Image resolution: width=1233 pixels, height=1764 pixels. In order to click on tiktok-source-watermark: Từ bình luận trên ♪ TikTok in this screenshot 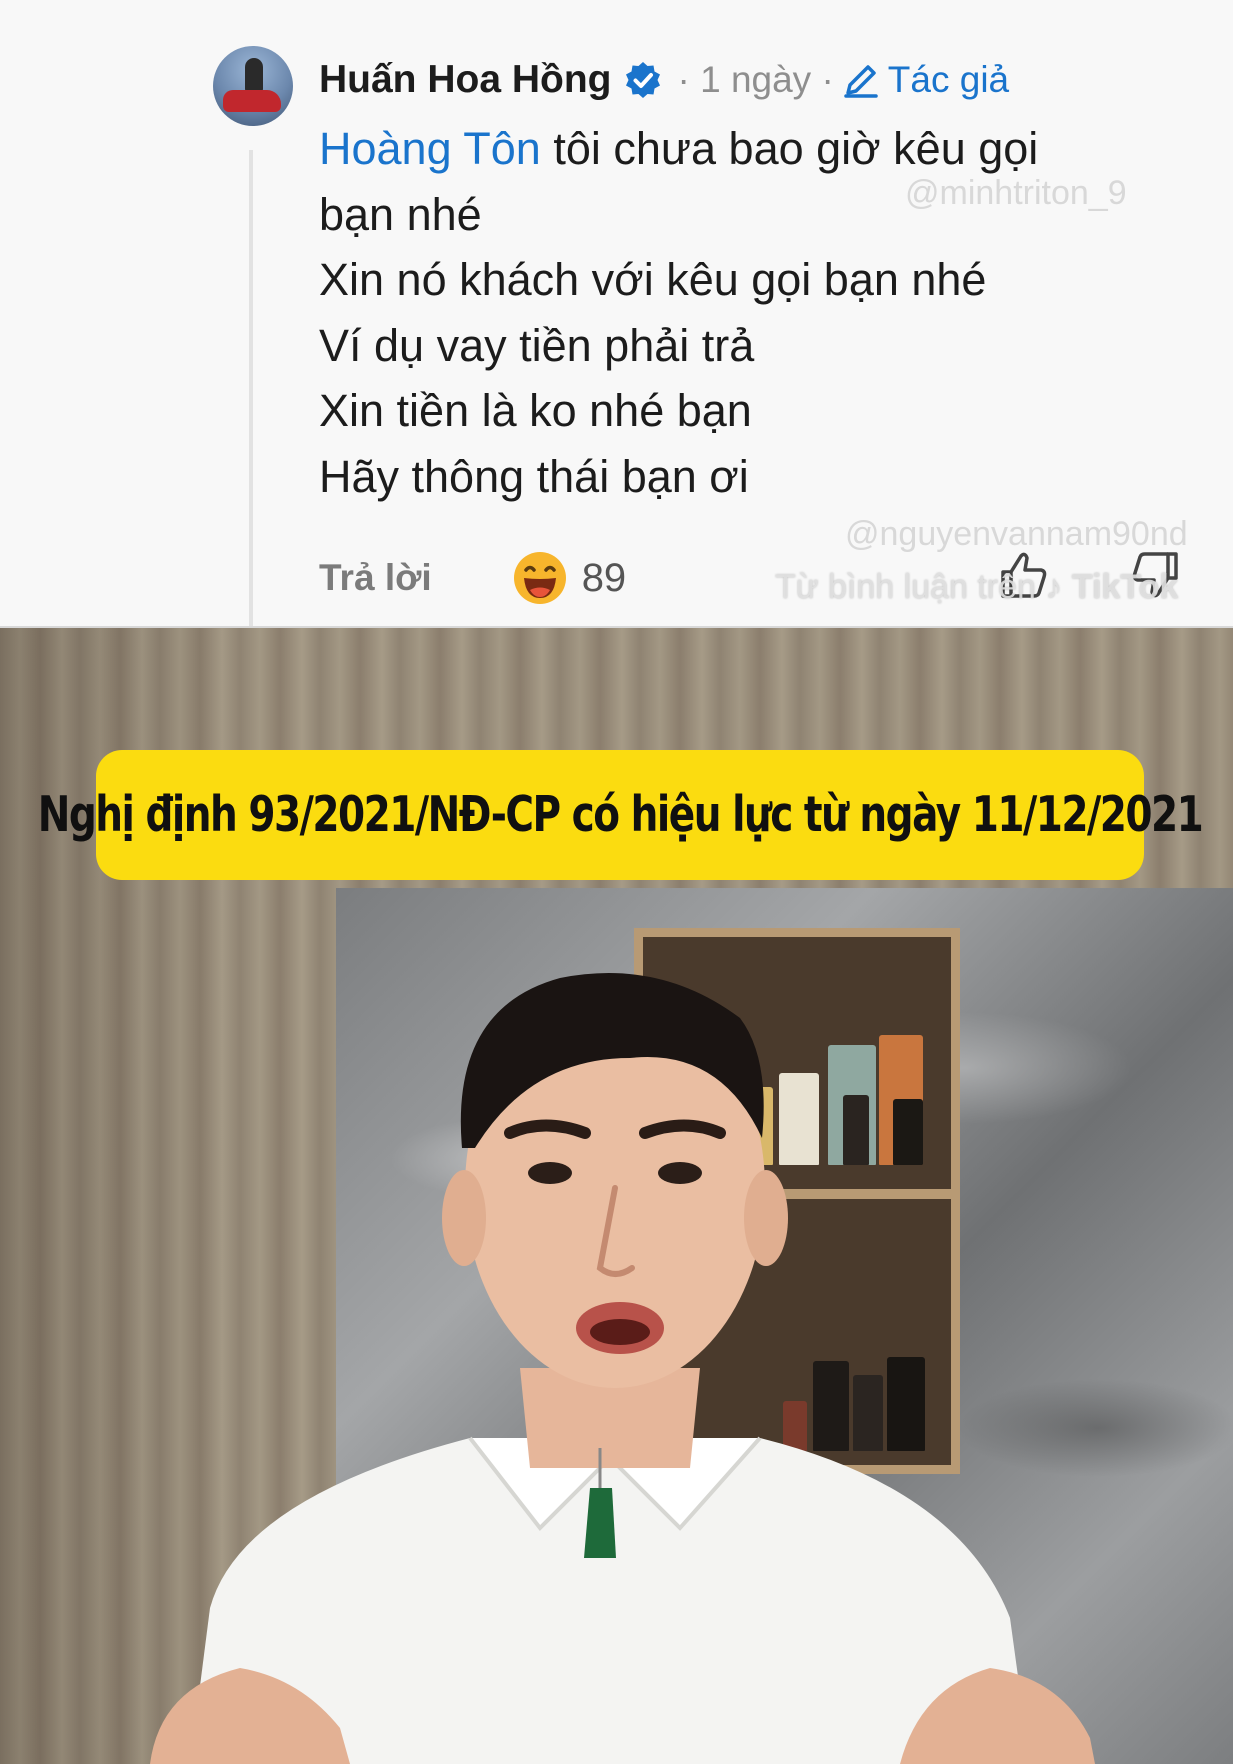, I will do `click(976, 587)`.